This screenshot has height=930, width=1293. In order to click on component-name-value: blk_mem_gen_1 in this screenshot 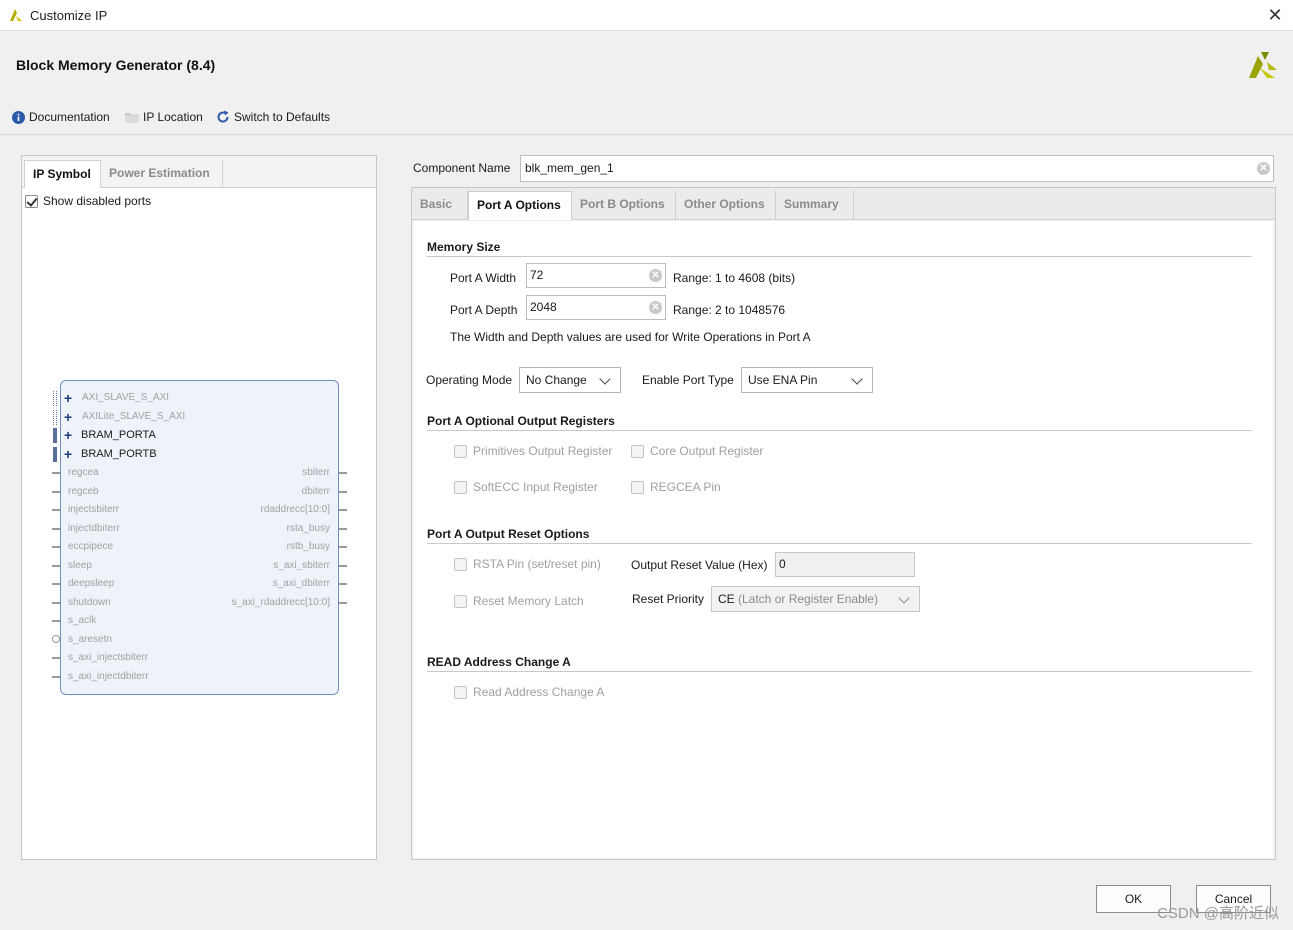, I will do `click(569, 168)`.